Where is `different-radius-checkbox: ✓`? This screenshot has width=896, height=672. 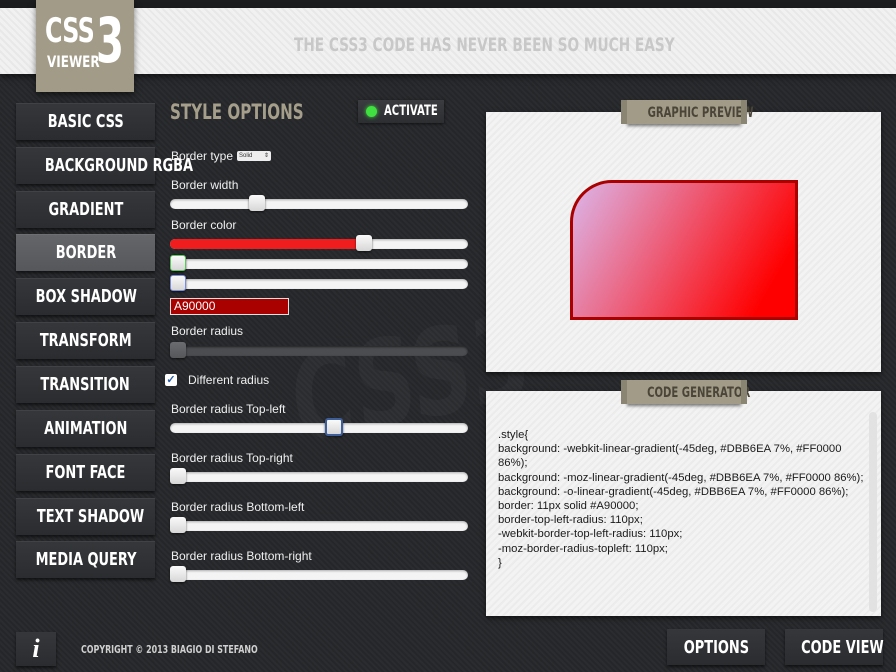
different-radius-checkbox: ✓ is located at coordinates (171, 380).